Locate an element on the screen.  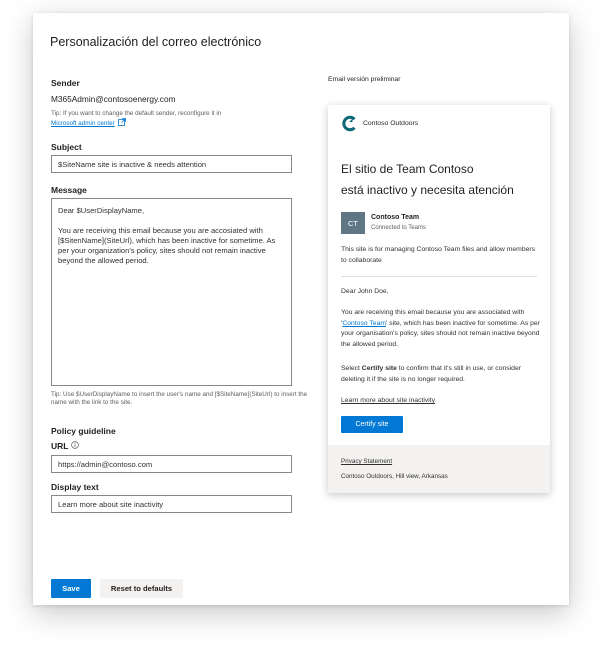
team-avatar: CT is located at coordinates (353, 223).